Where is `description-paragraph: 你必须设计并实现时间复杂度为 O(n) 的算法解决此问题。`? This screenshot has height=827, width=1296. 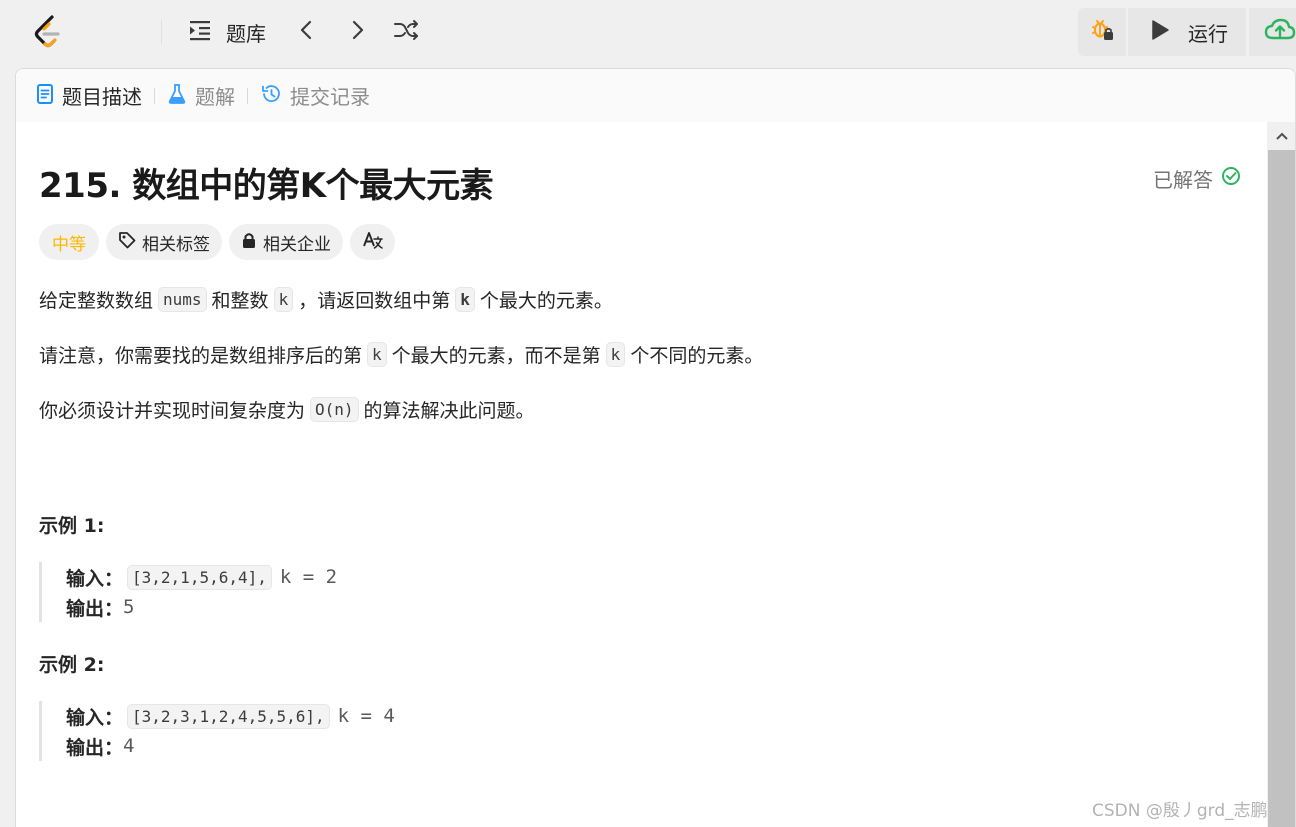 description-paragraph: 你必须设计并实现时间复杂度为 O(n) 的算法解决此问题。 is located at coordinates (287, 409).